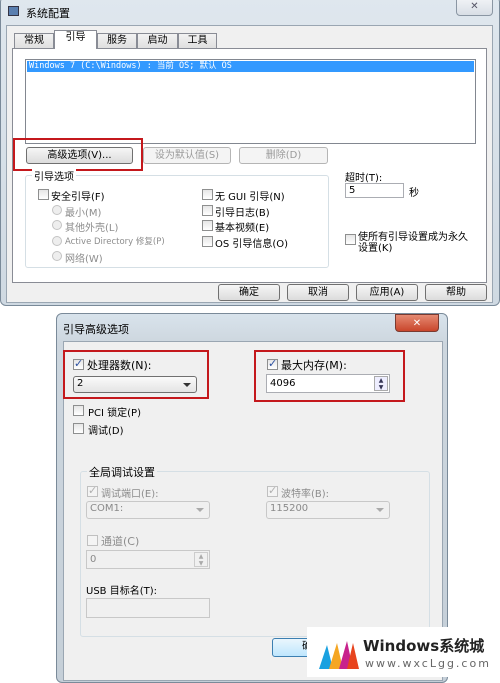 This screenshot has height=683, width=500. I want to click on app-icon, so click(13, 11).